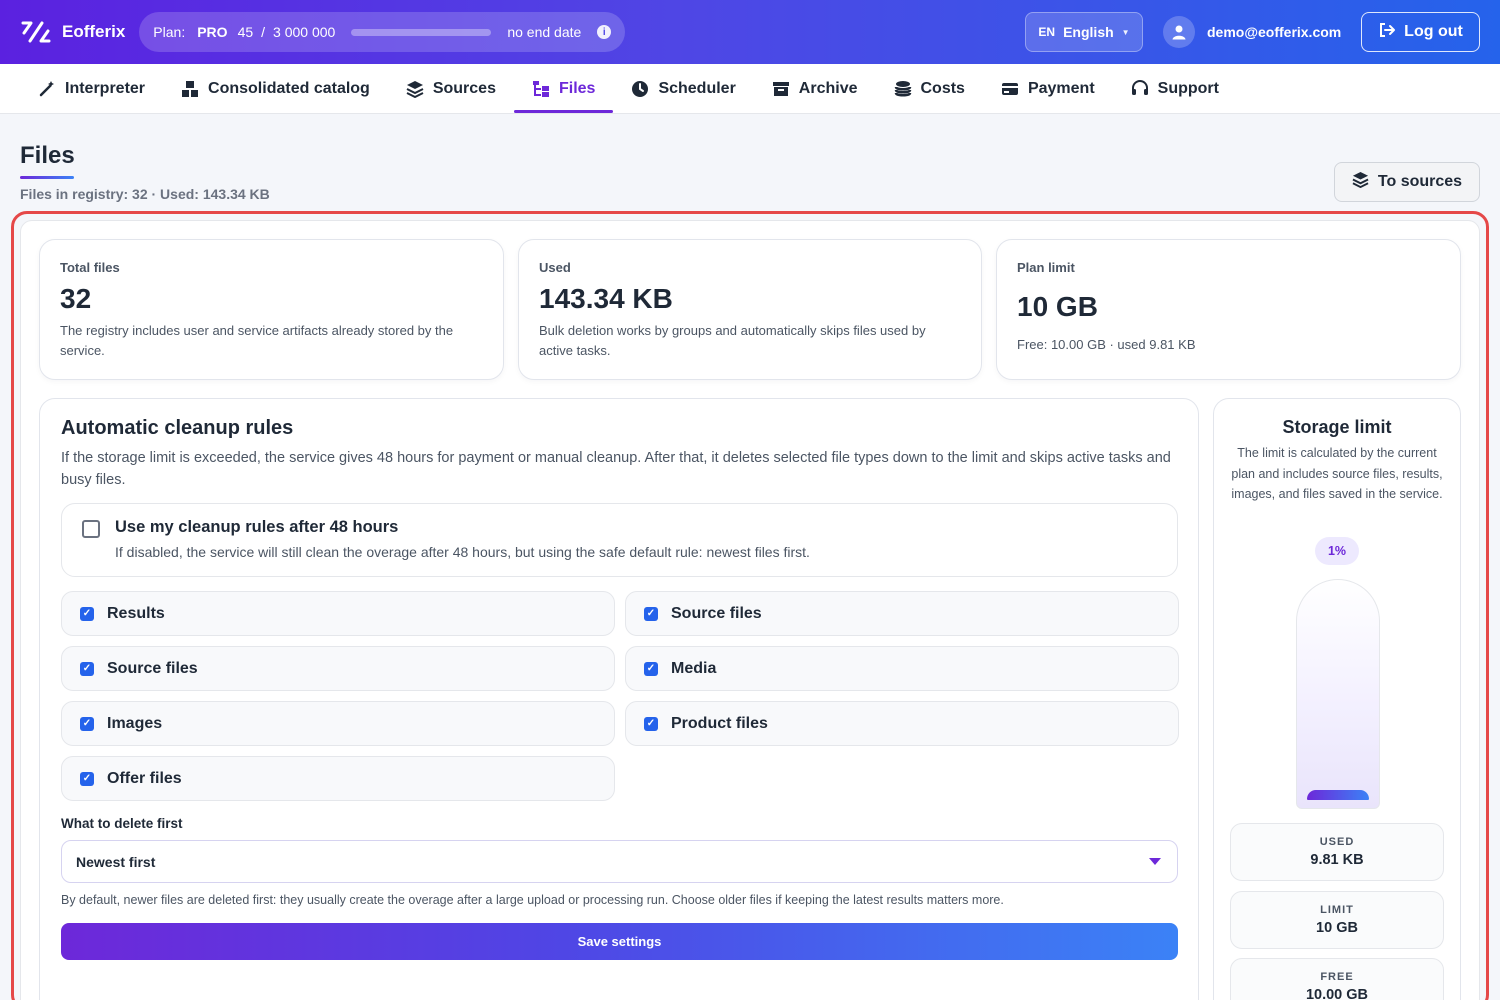  I want to click on logout-icon, so click(1387, 32).